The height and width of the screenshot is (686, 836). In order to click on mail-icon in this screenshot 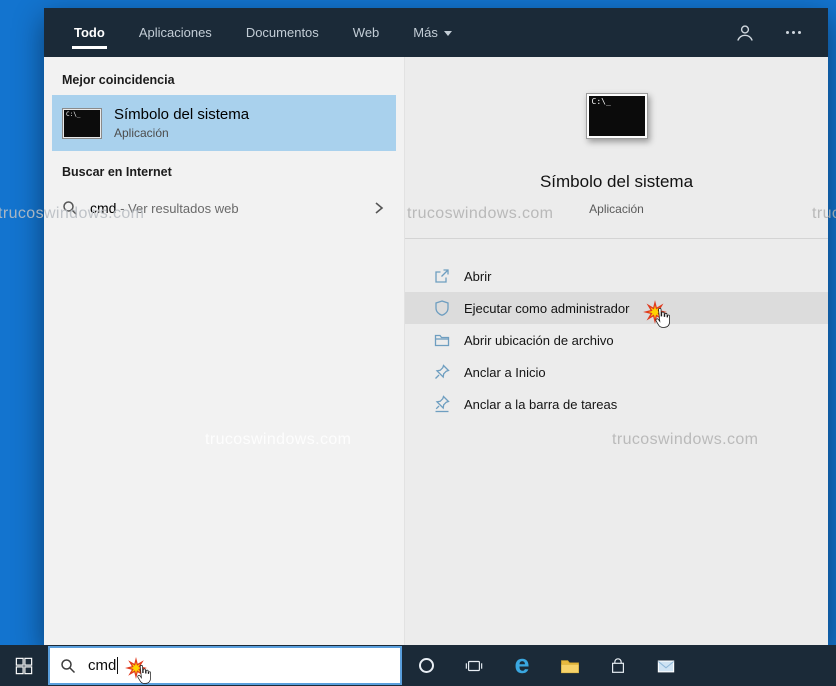, I will do `click(666, 666)`.